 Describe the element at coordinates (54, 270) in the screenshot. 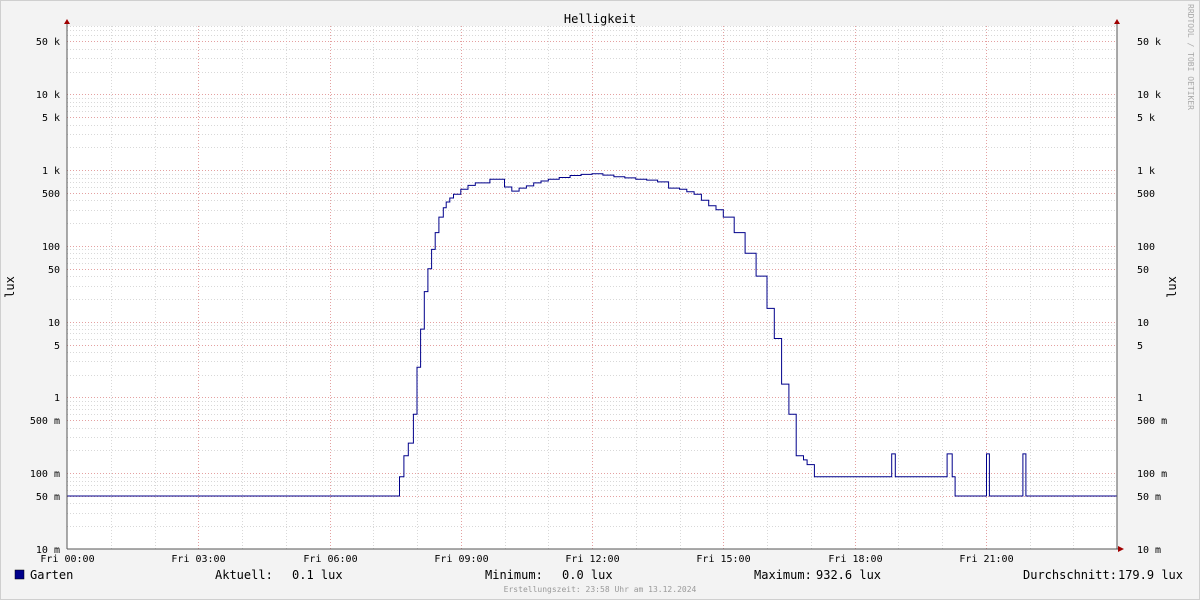

I see `y-tick-label-left: 50` at that location.